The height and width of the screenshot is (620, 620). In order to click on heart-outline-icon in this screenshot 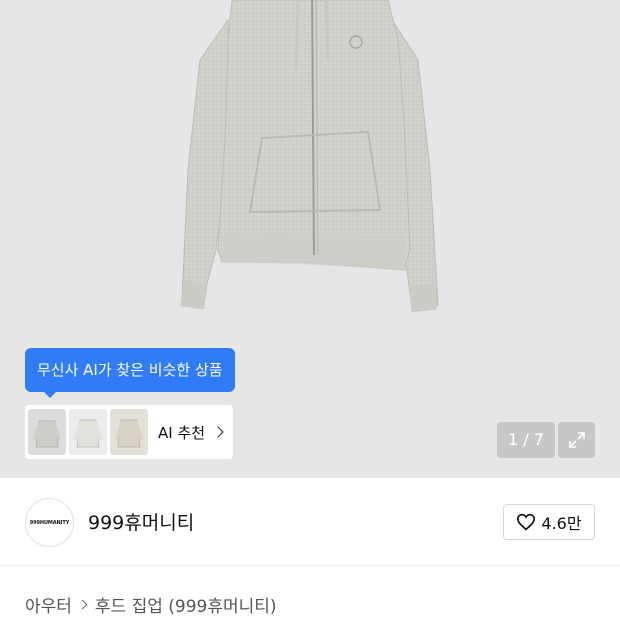, I will do `click(526, 522)`.